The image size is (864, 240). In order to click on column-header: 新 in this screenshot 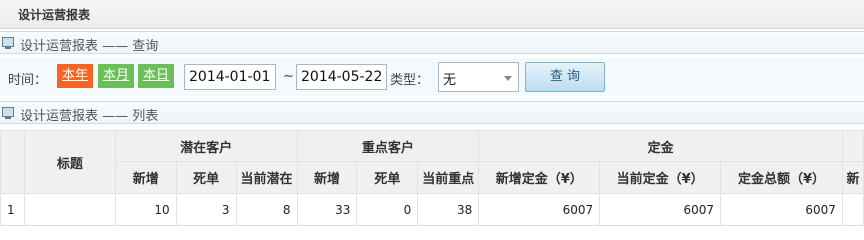, I will do `click(852, 177)`.